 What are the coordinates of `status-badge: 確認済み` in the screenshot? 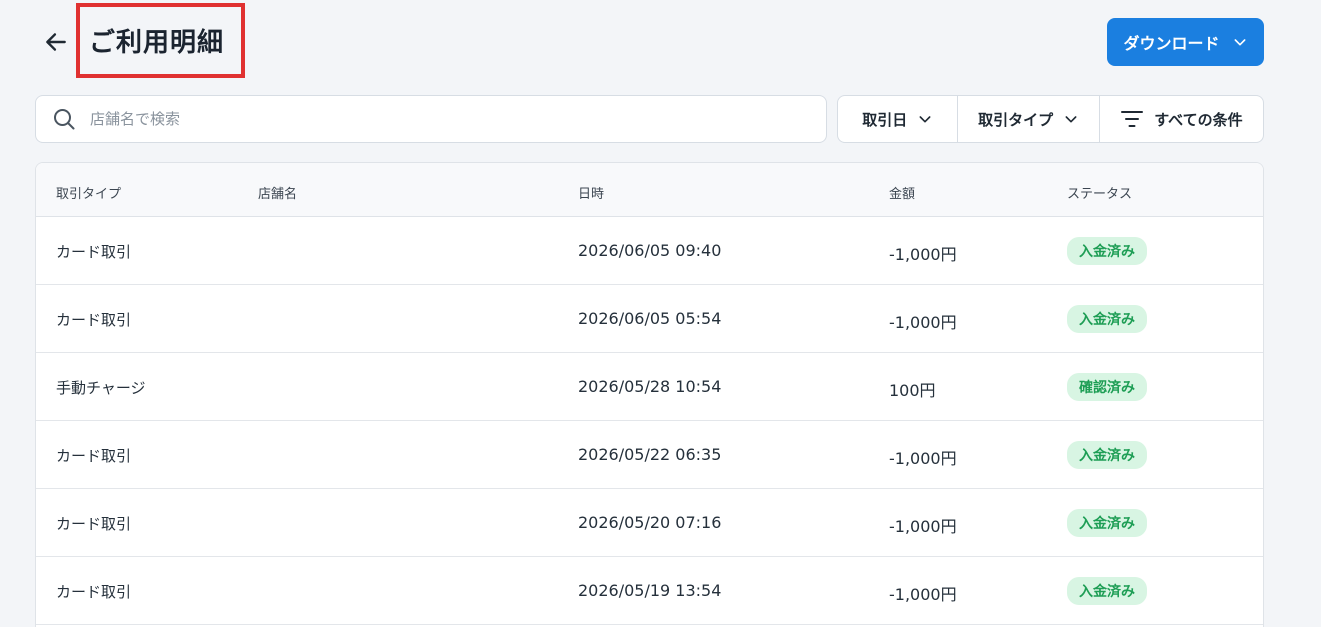 It's located at (1107, 387).